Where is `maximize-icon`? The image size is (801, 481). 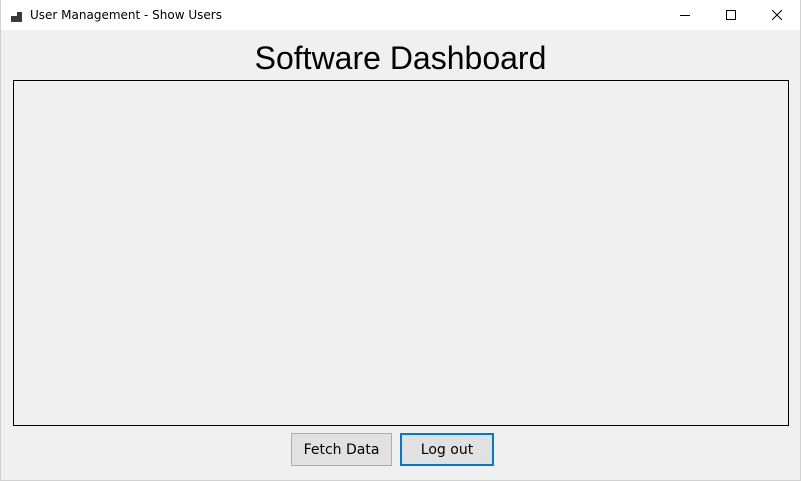 maximize-icon is located at coordinates (731, 15).